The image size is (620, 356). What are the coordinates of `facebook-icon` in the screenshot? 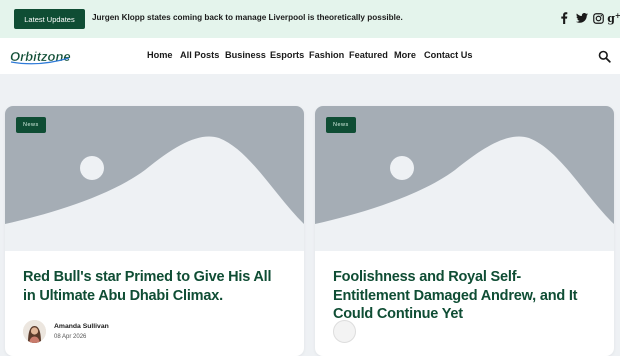 It's located at (564, 18).